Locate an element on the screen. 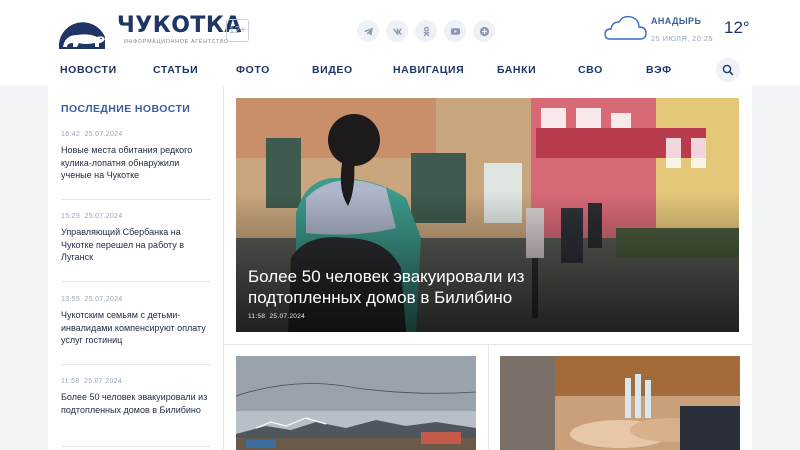  search-button is located at coordinates (728, 70).